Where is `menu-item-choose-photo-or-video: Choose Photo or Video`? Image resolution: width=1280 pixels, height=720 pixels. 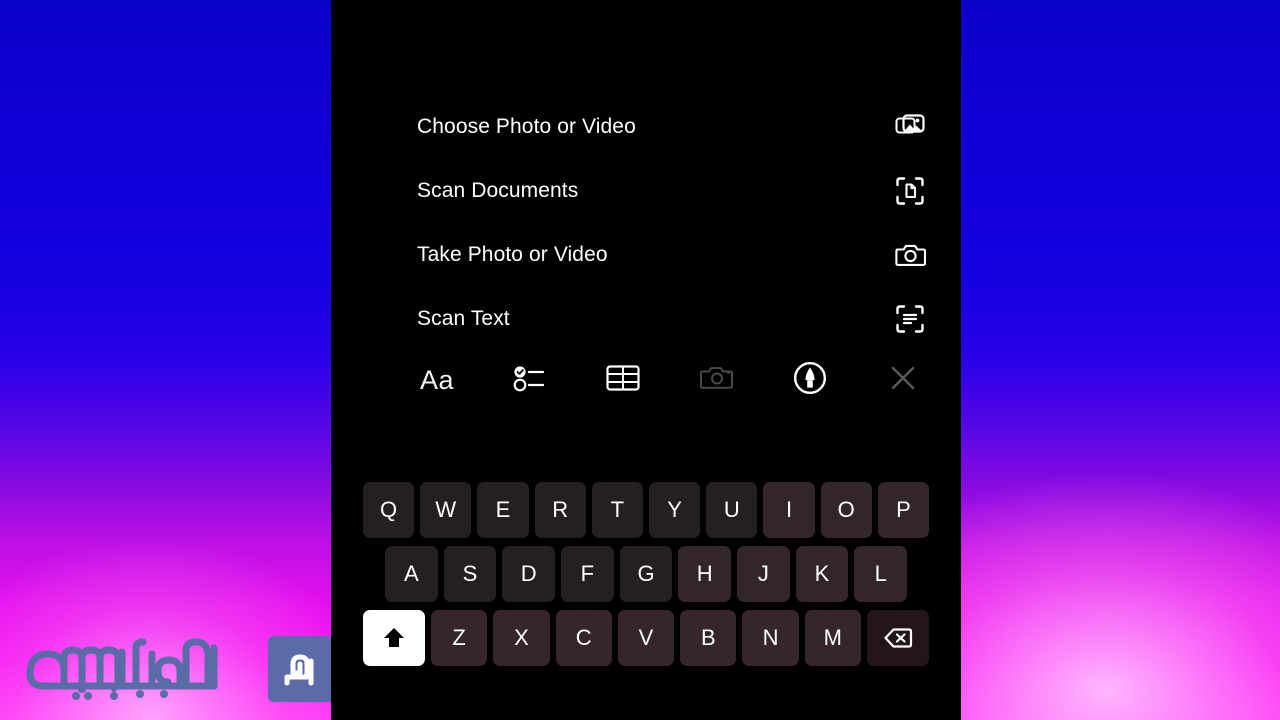 menu-item-choose-photo-or-video: Choose Photo or Video is located at coordinates (646, 127).